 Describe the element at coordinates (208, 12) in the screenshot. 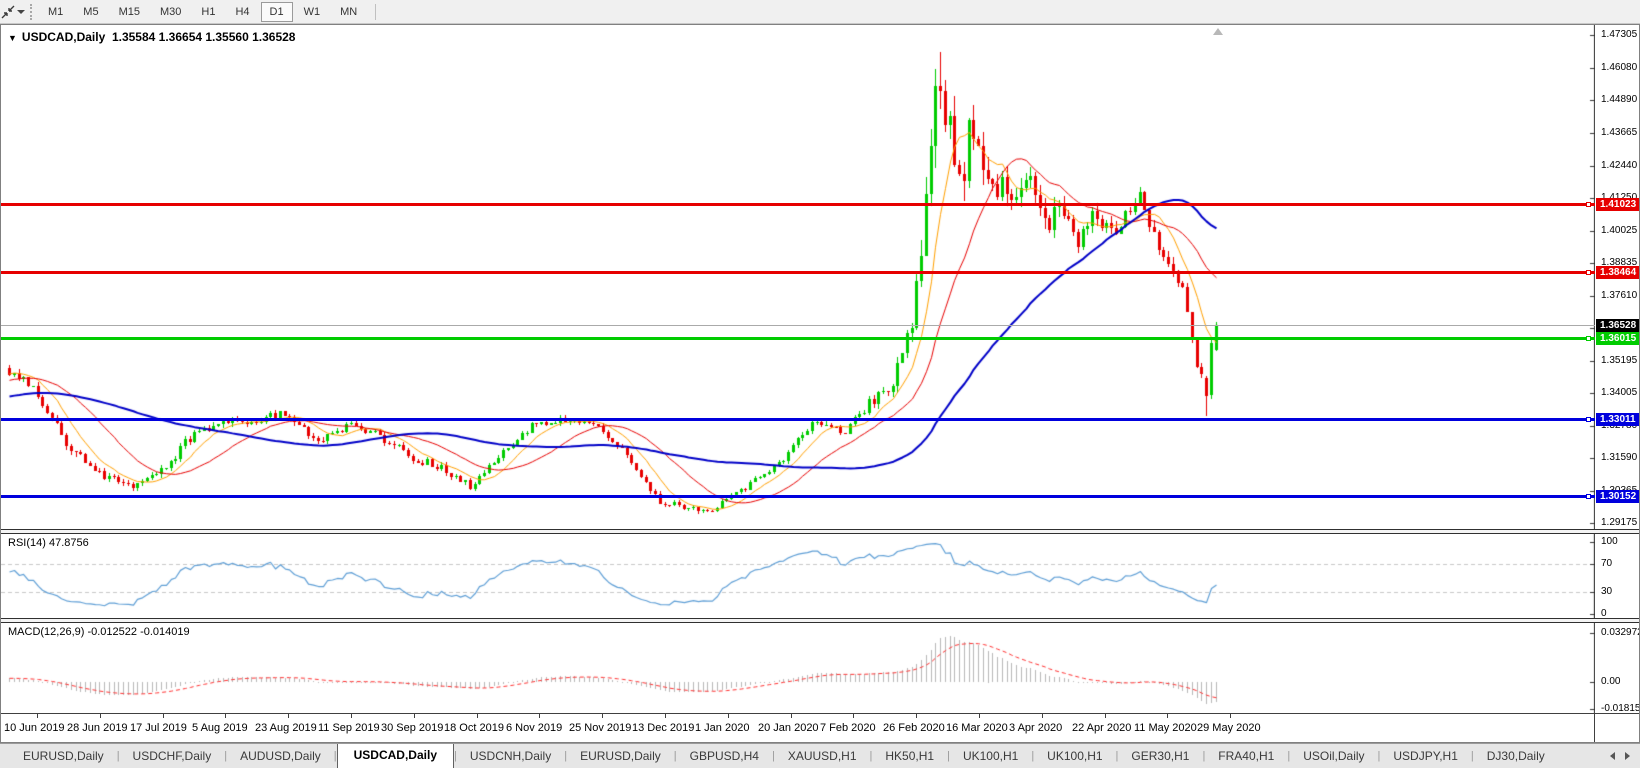

I see `timeframe-button-h1: H1` at that location.